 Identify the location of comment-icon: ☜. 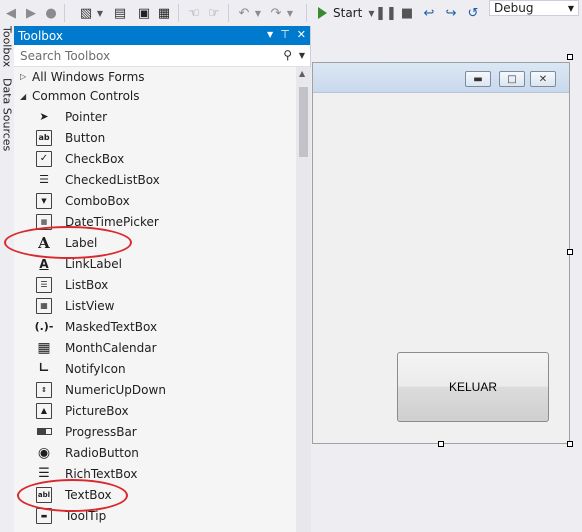
(194, 13).